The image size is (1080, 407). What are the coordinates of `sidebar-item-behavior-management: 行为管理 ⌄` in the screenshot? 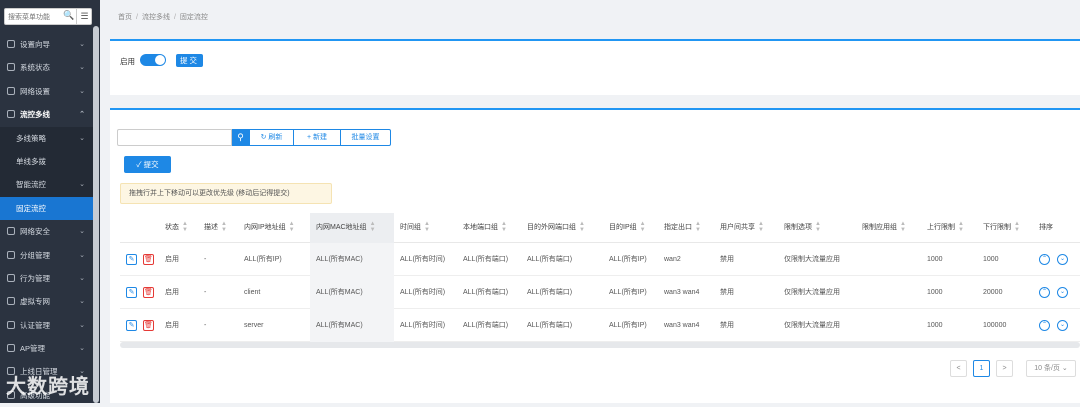 It's located at (46, 278).